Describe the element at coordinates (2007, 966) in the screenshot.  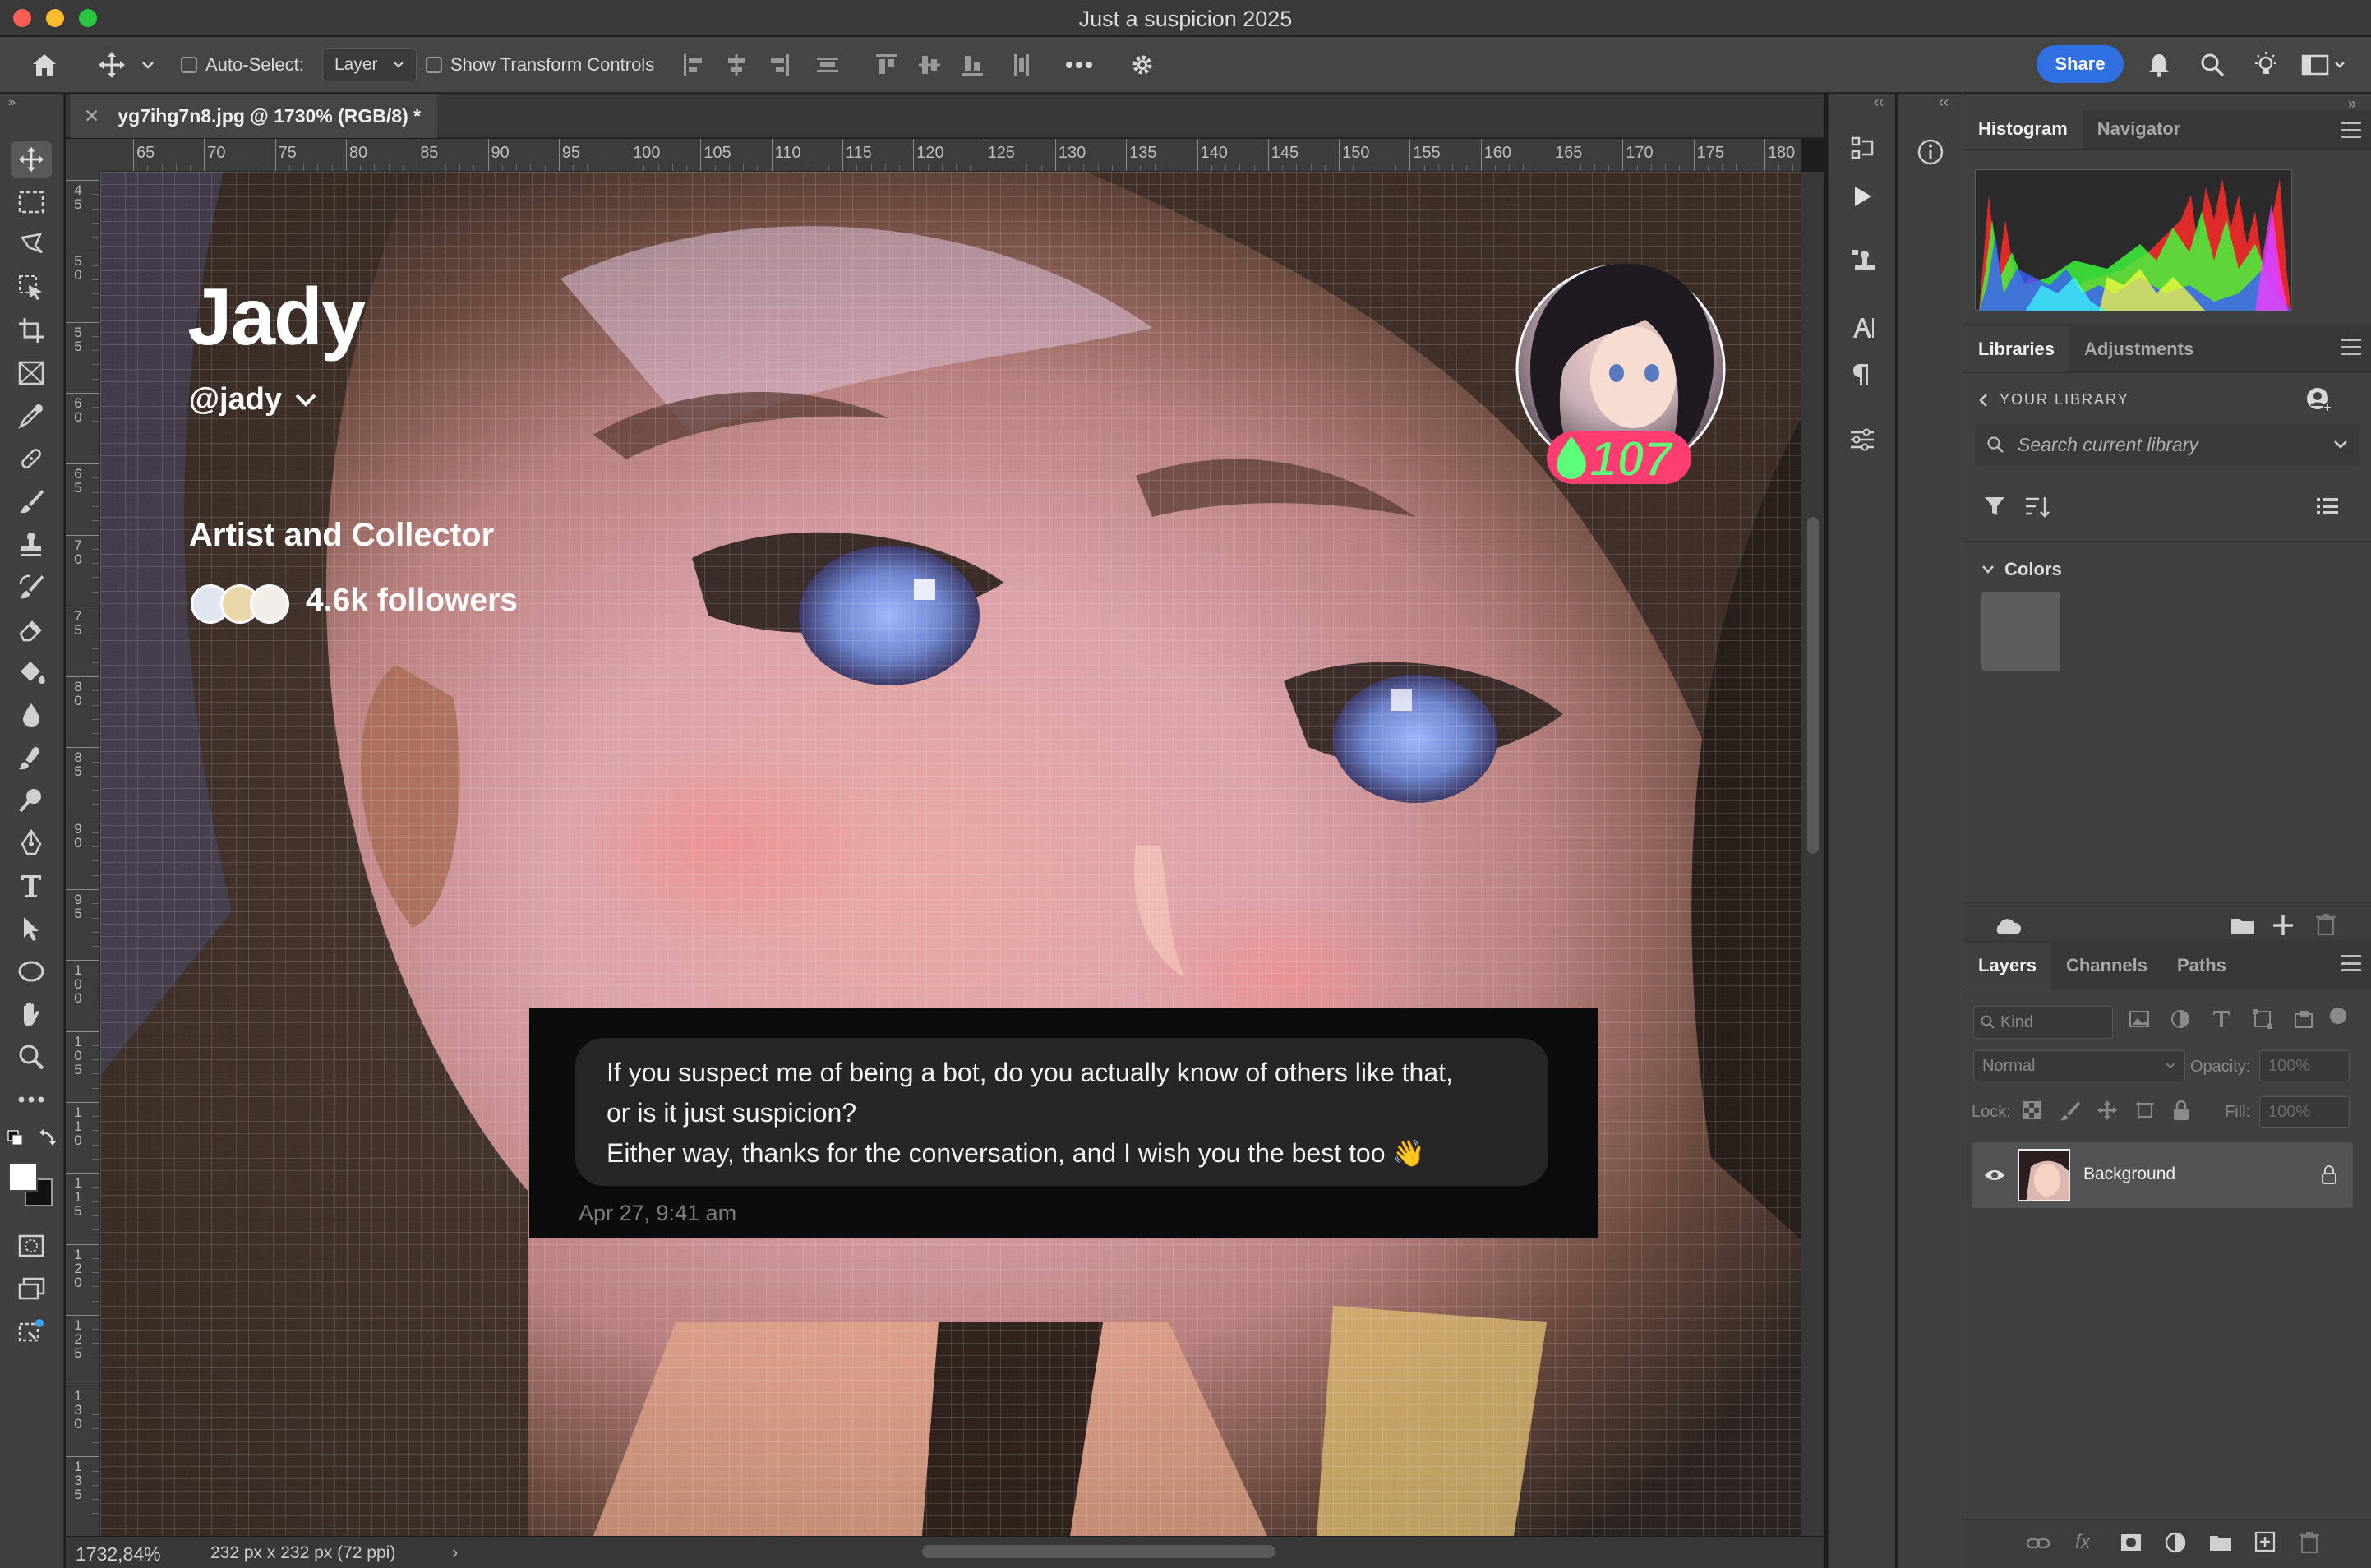
I see `tab-layers: Layers` at that location.